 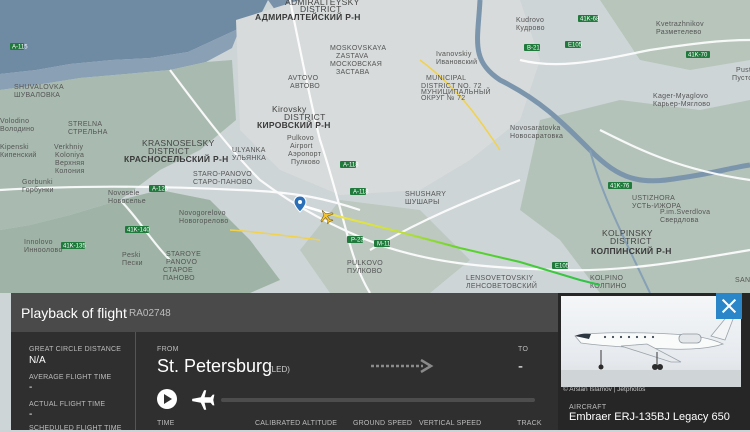 What do you see at coordinates (520, 366) in the screenshot?
I see `to-value: -` at bounding box center [520, 366].